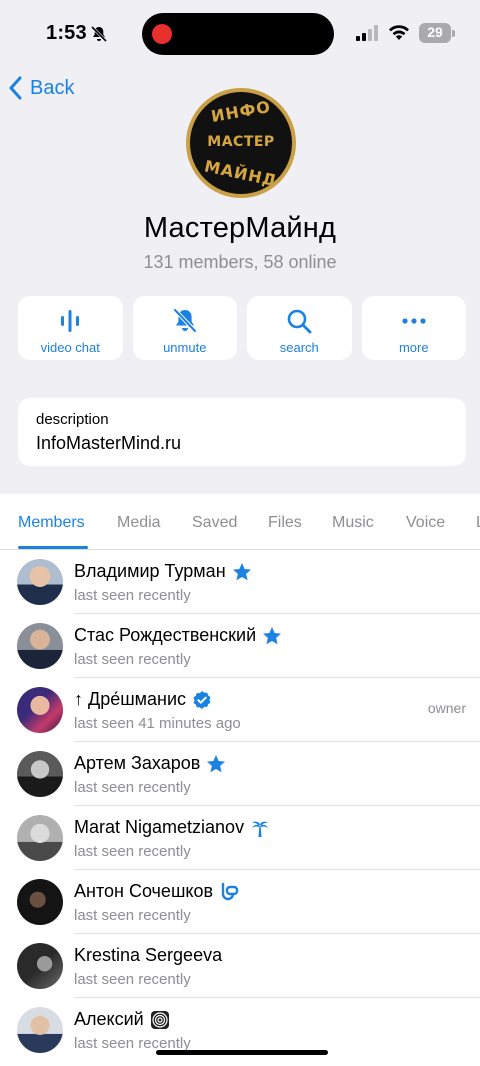  I want to click on ellipsis-icon, so click(414, 321).